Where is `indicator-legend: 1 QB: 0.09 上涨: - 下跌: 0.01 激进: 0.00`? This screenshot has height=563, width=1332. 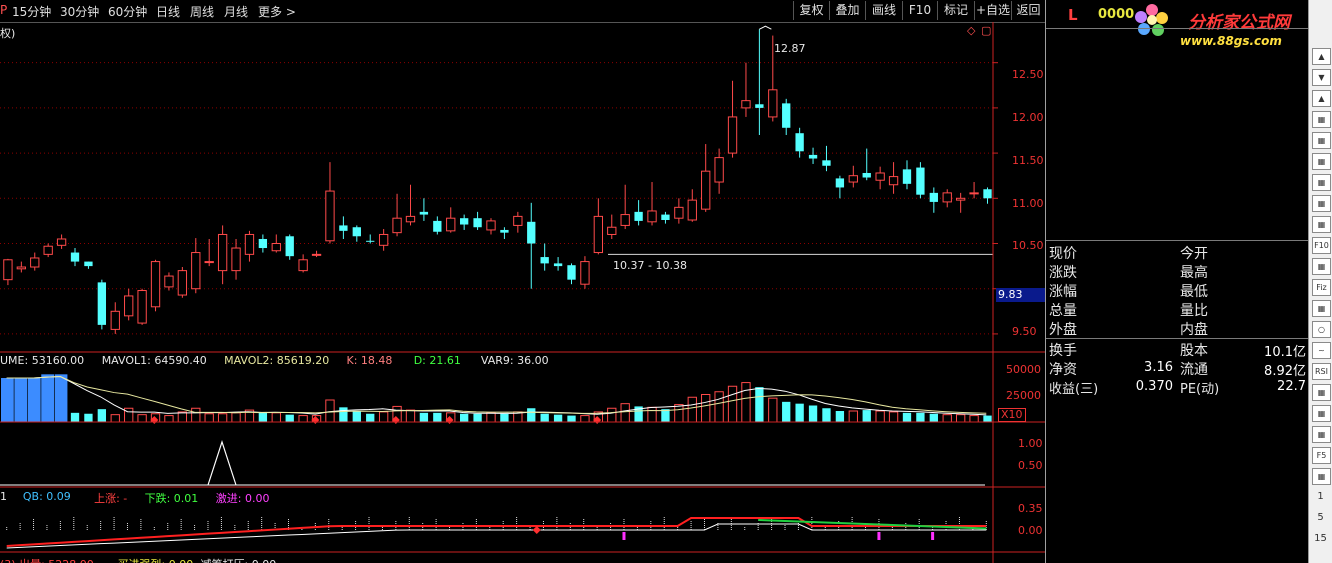 indicator-legend: 1 QB: 0.09 上涨: - 下跌: 0.01 激进: 0.00 is located at coordinates (495, 497).